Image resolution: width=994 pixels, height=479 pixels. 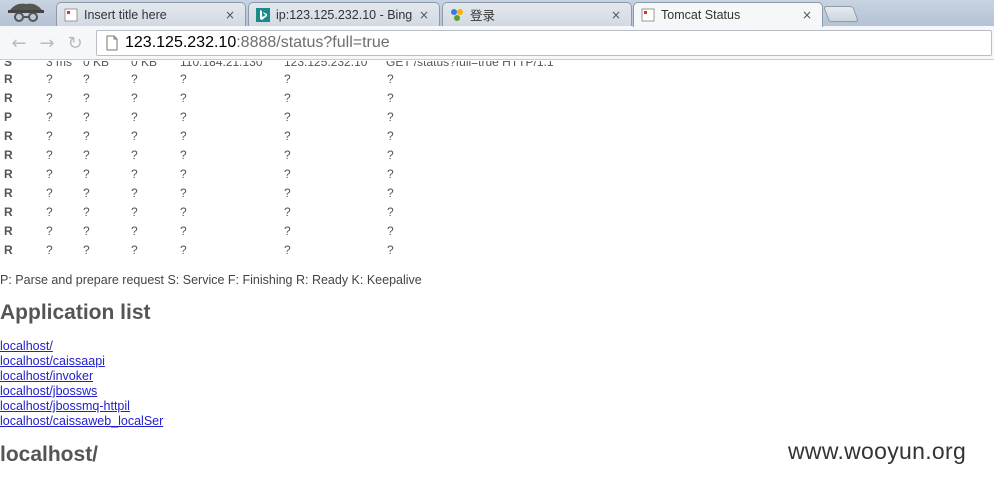 What do you see at coordinates (326, 65) in the screenshot?
I see `vhost-cell: 123.125.232.10` at bounding box center [326, 65].